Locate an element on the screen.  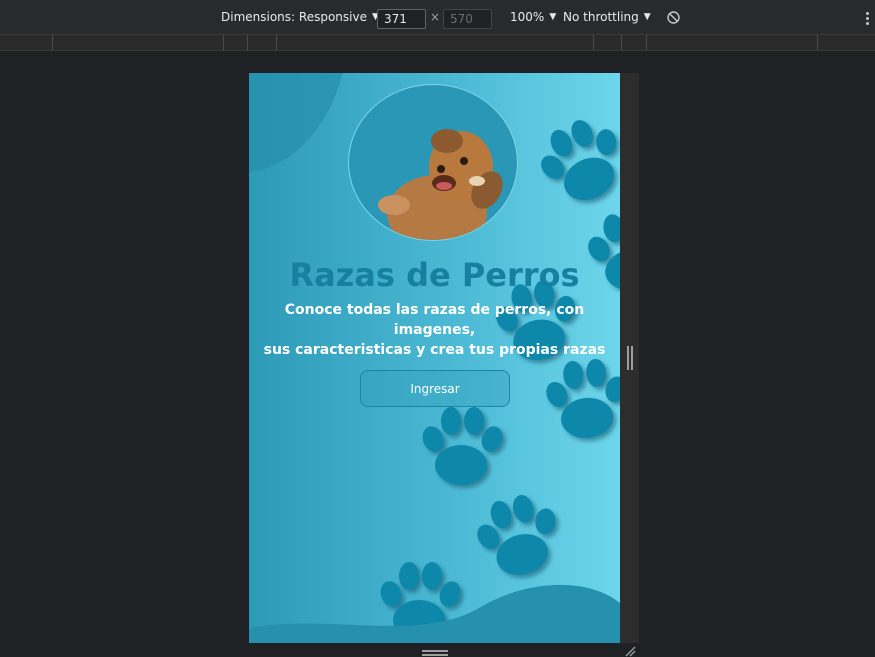
media-query-ruler is located at coordinates (437, 43).